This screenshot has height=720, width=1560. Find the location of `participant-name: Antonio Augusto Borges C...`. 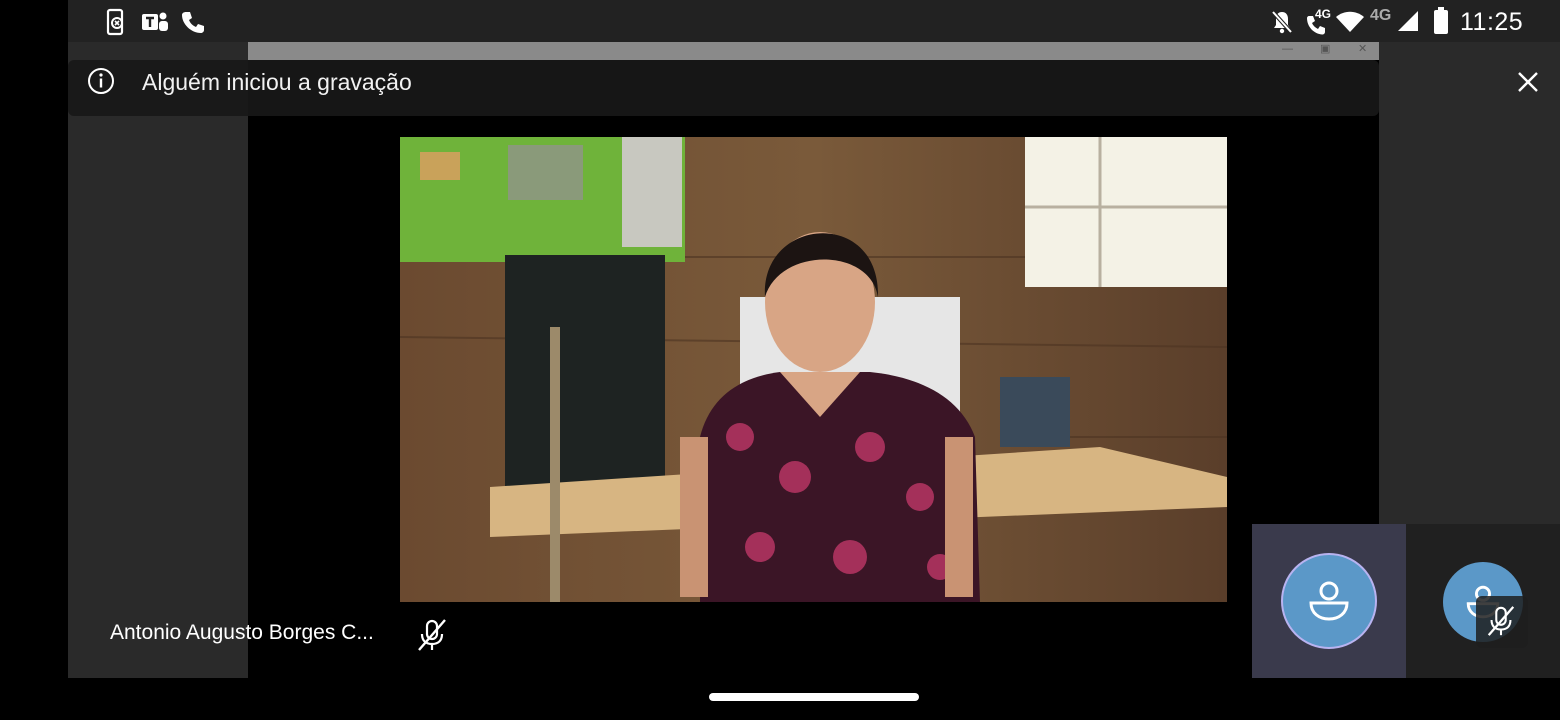

participant-name: Antonio Augusto Borges C... is located at coordinates (242, 632).